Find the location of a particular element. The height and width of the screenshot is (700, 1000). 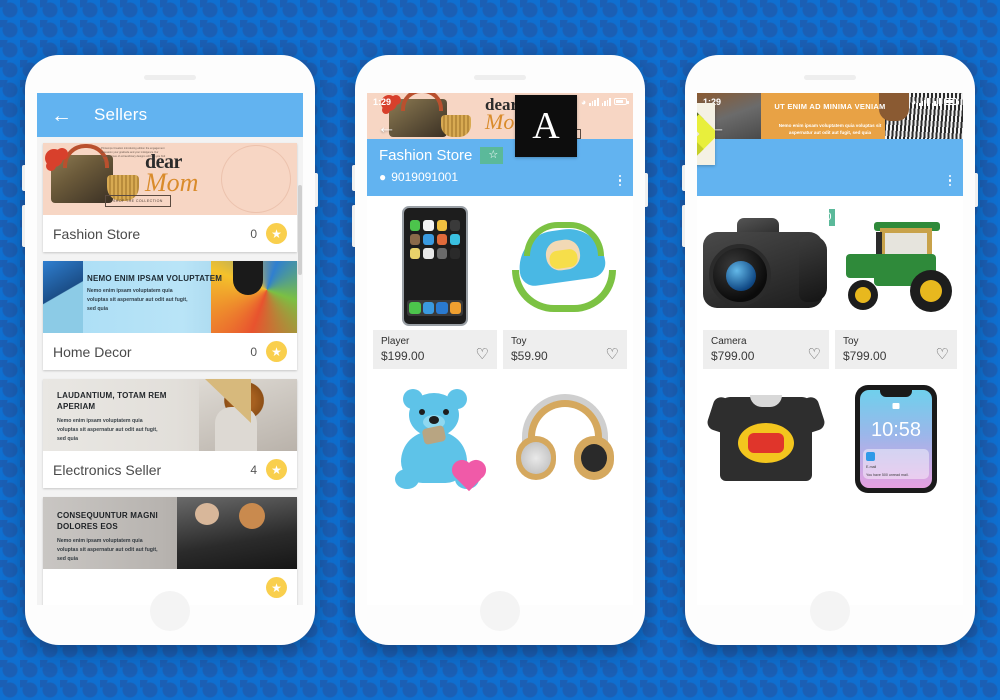

product-card: 10:58 E-mail You have 500 unread mail. ♡ is located at coordinates (896, 446).